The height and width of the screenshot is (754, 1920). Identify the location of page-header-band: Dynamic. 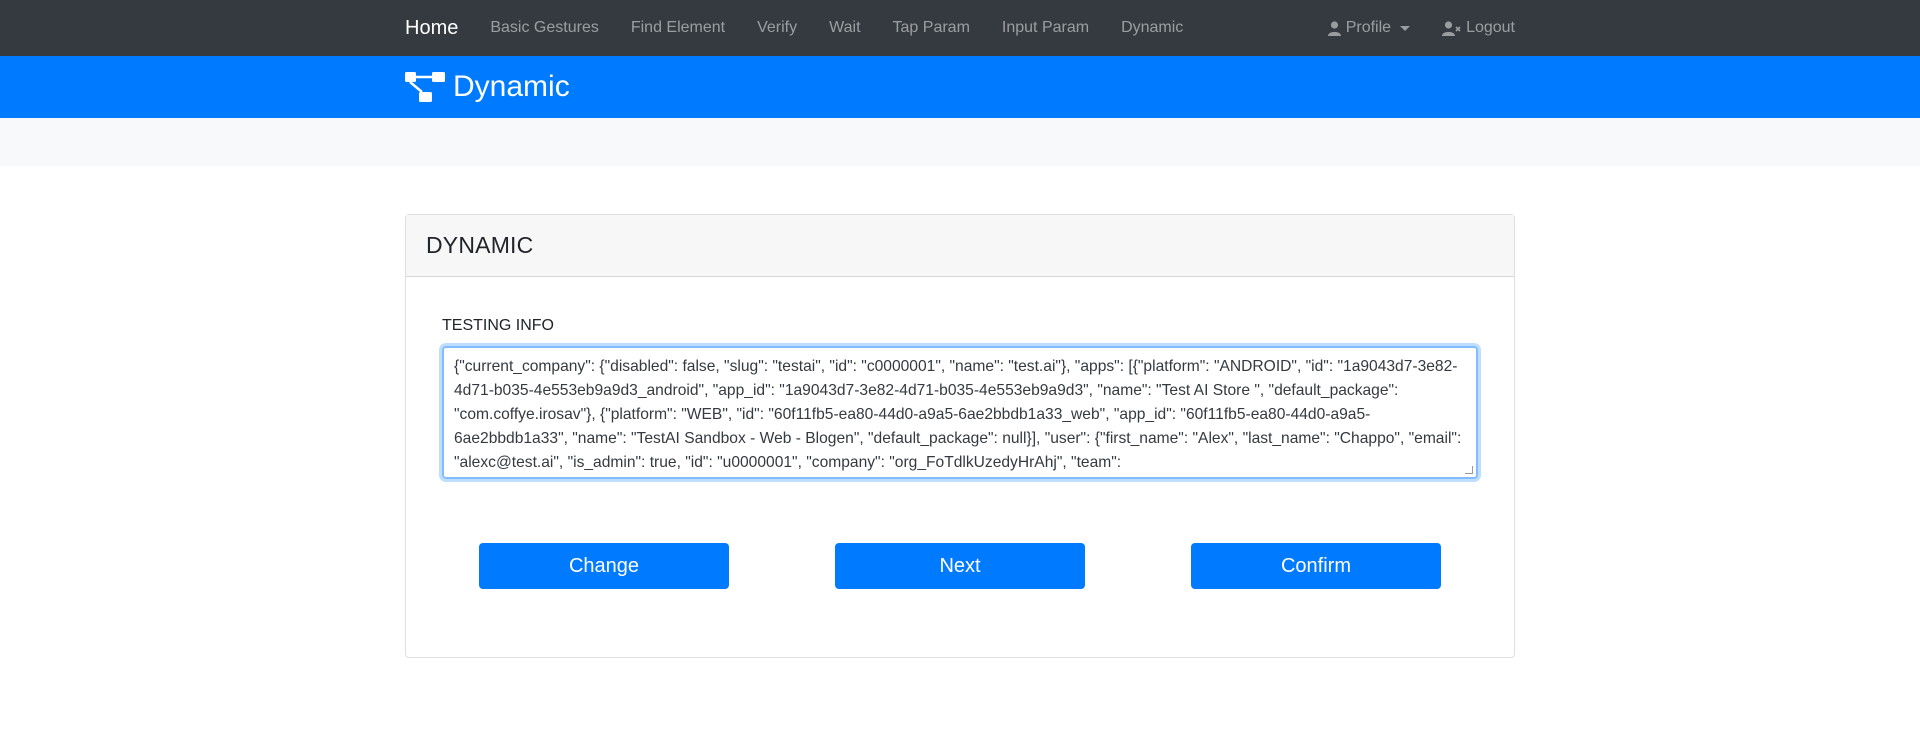
(960, 87).